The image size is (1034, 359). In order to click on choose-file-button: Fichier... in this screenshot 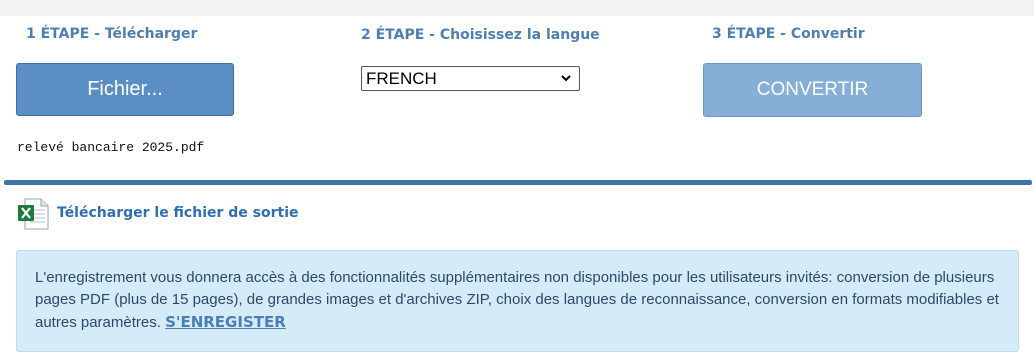, I will do `click(125, 89)`.